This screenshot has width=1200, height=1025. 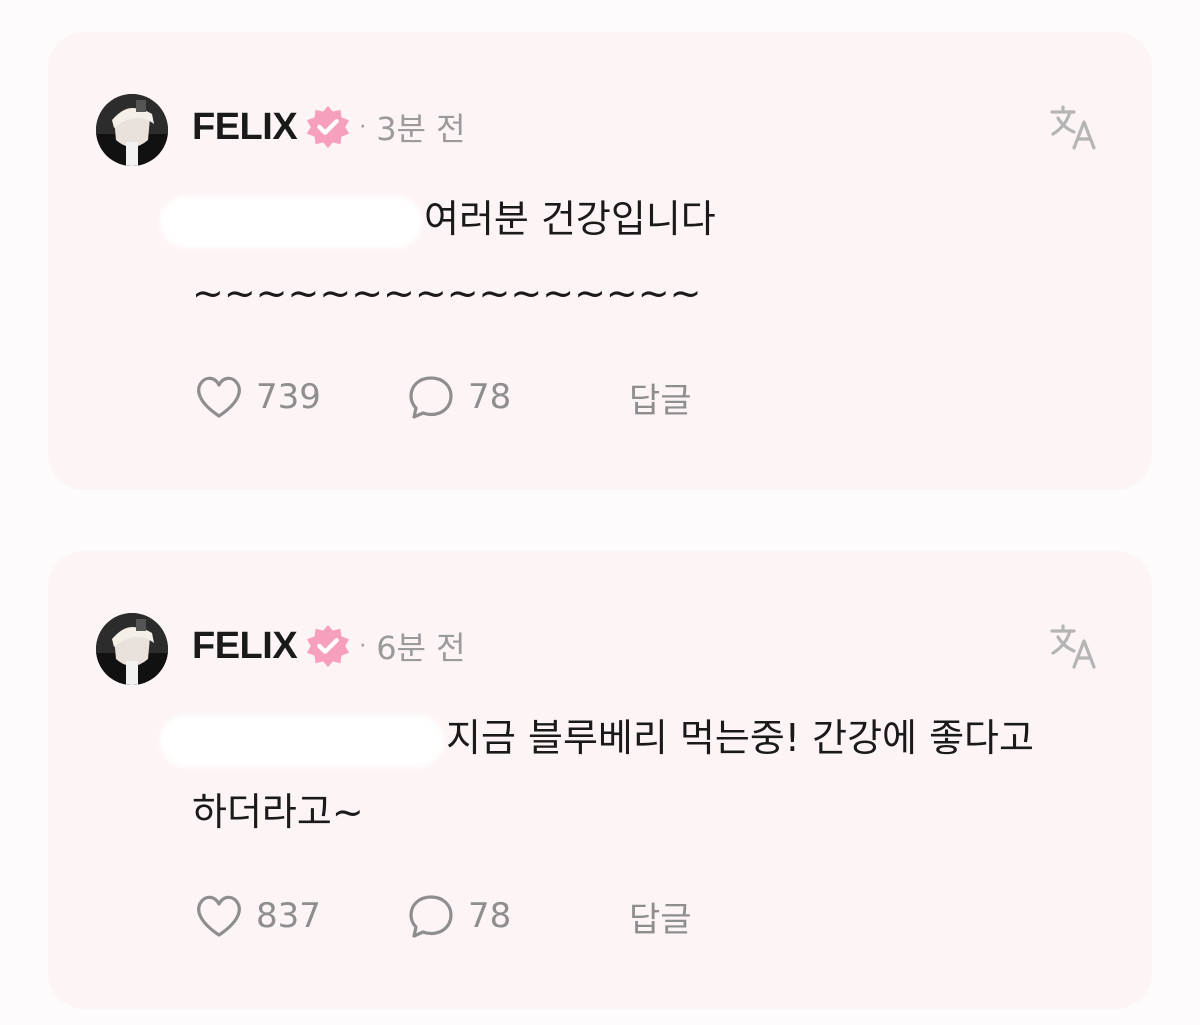 I want to click on comment-header: FELIX · 6분 전, so click(x=329, y=646).